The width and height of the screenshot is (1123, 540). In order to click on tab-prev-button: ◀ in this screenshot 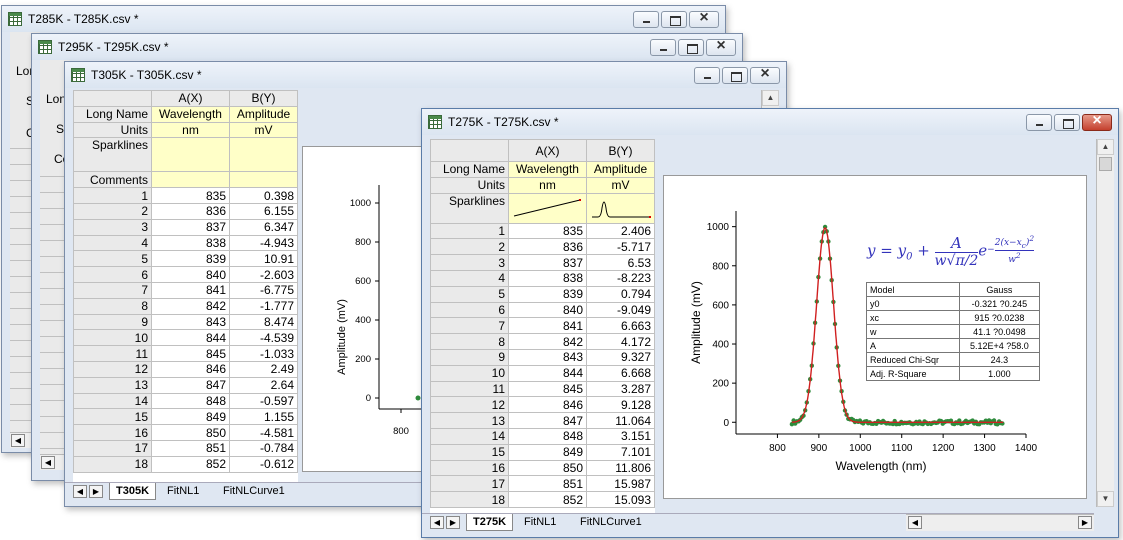, I will do `click(437, 522)`.